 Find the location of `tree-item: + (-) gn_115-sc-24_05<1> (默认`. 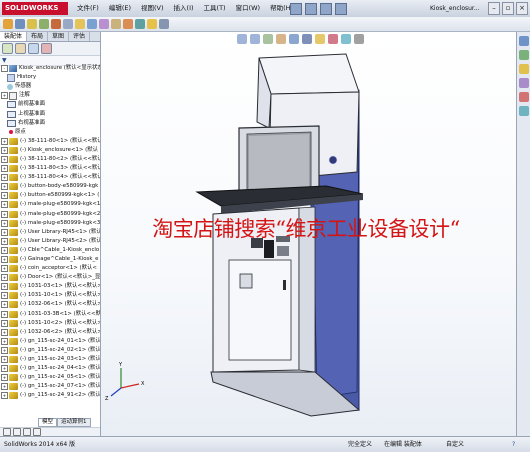

tree-item: + (-) gn_115-sc-24_05<1> (默认 is located at coordinates (50, 377).